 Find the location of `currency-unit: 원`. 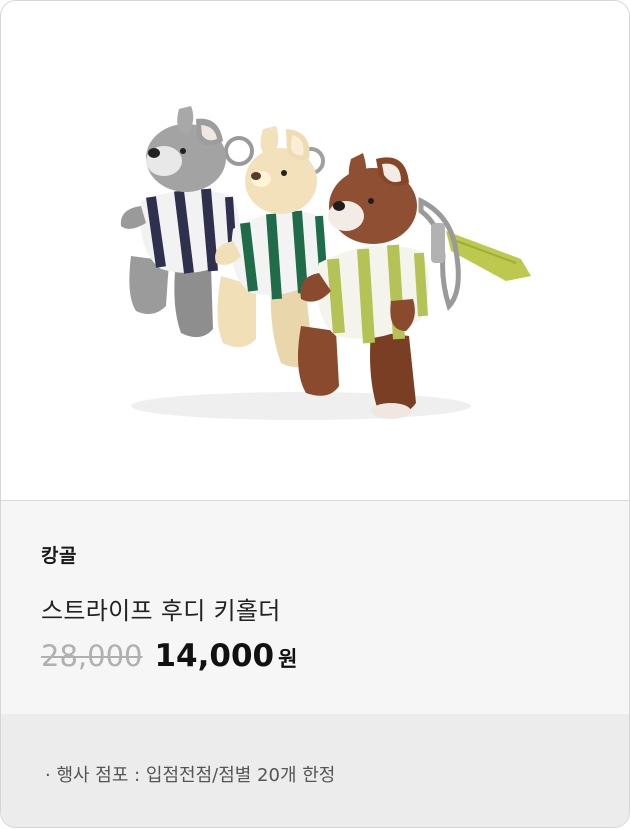

currency-unit: 원 is located at coordinates (288, 659).